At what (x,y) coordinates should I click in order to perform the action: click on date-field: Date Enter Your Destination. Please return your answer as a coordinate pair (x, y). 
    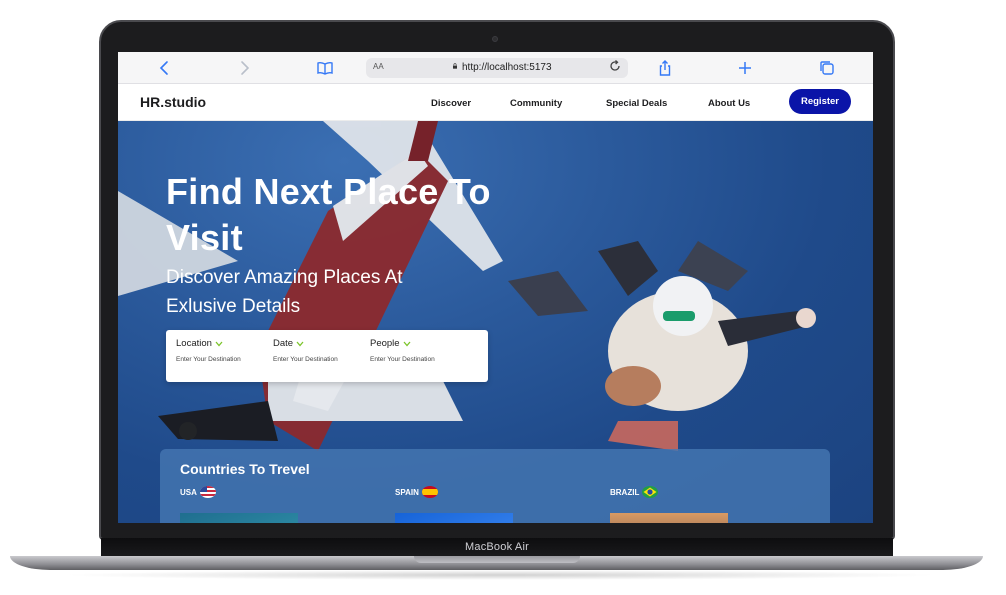
    Looking at the image, I should click on (321, 350).